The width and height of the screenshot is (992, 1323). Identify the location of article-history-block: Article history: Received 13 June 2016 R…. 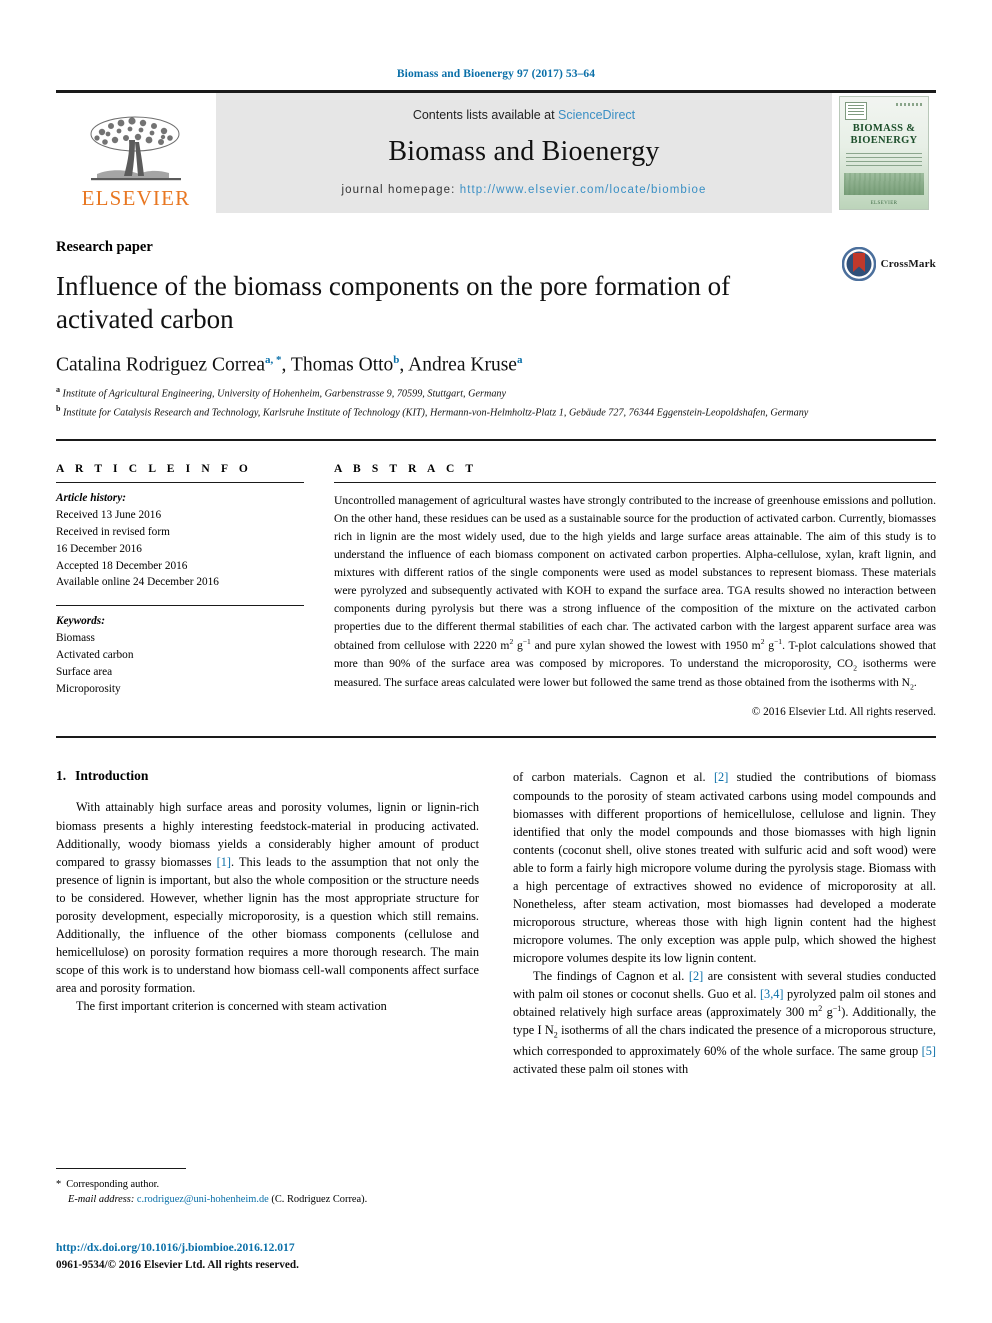
(180, 537).